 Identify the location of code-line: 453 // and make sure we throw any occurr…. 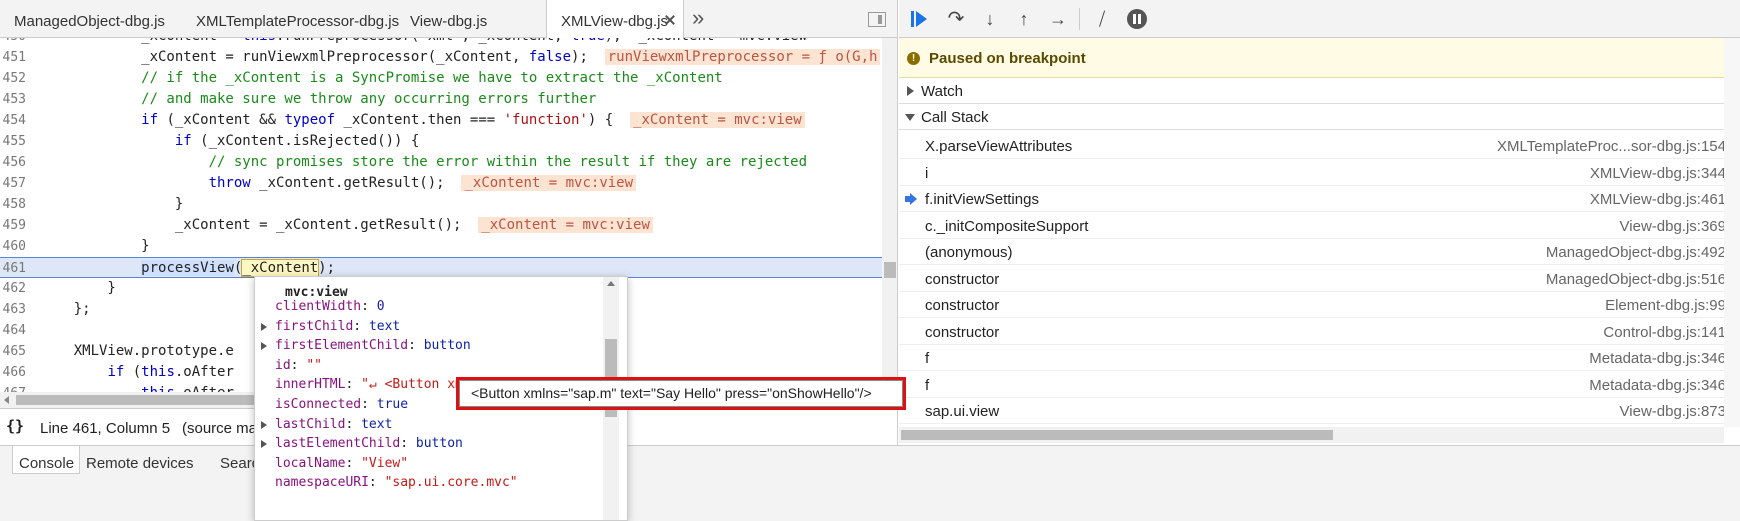
(441, 99).